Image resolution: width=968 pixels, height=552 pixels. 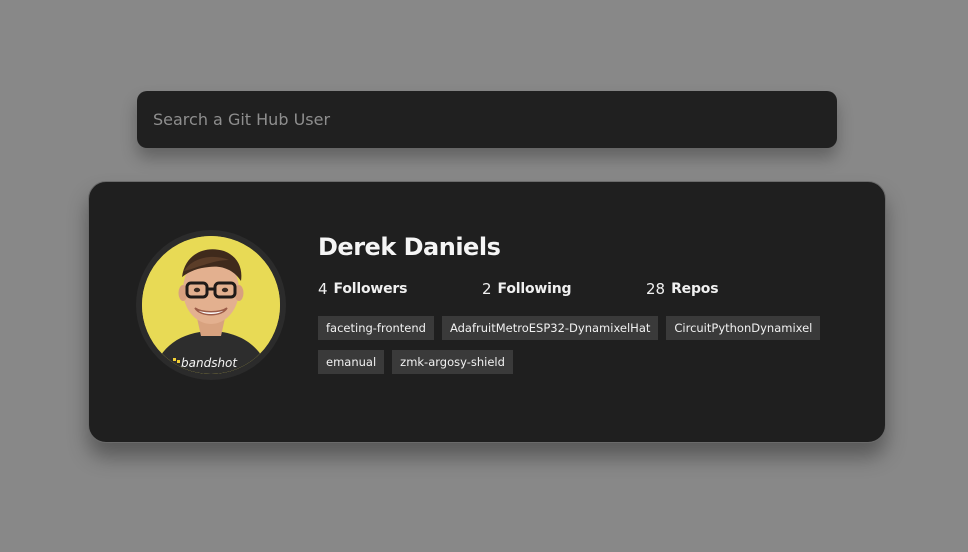 I want to click on avatar: bandshot, so click(x=211, y=305).